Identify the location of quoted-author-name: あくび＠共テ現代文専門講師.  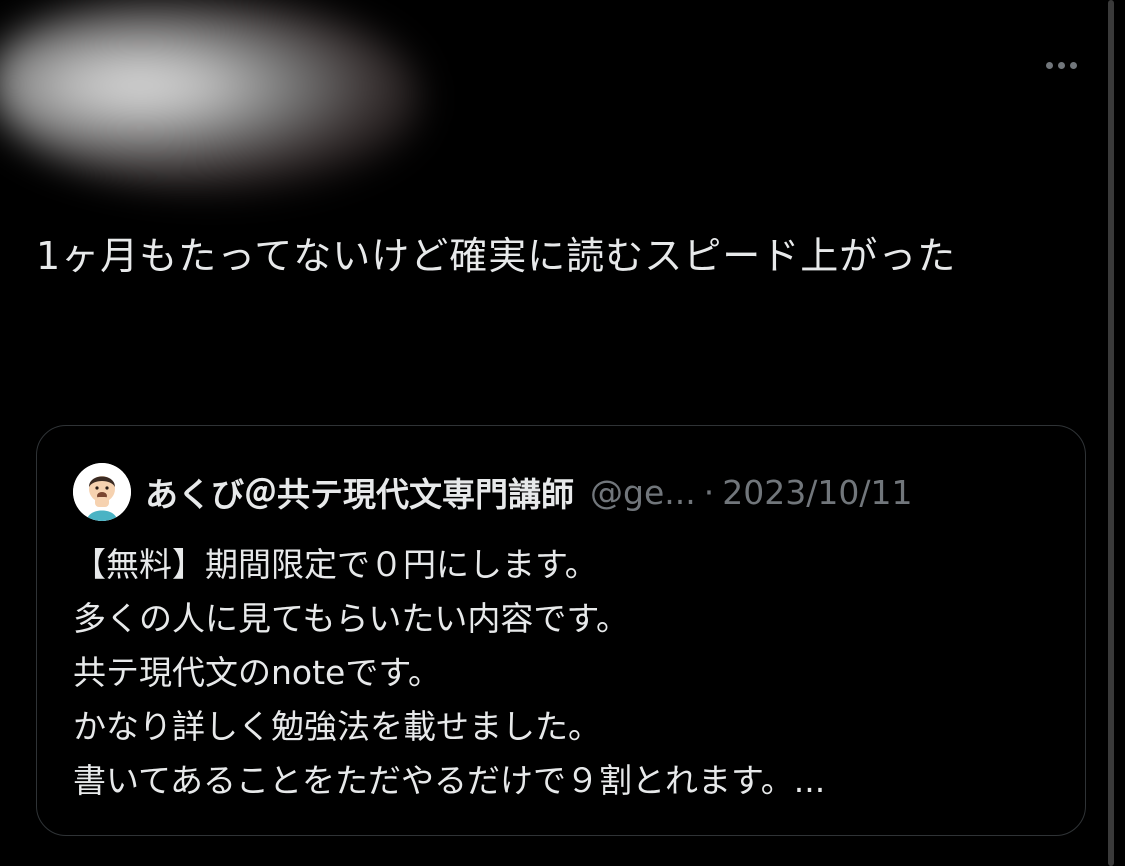
(359, 492).